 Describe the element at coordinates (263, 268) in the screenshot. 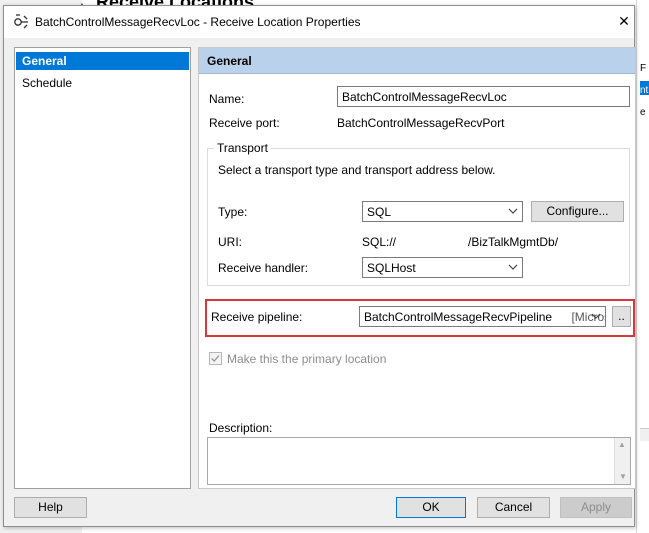

I see `receive-handler-label: Receive handler:` at that location.